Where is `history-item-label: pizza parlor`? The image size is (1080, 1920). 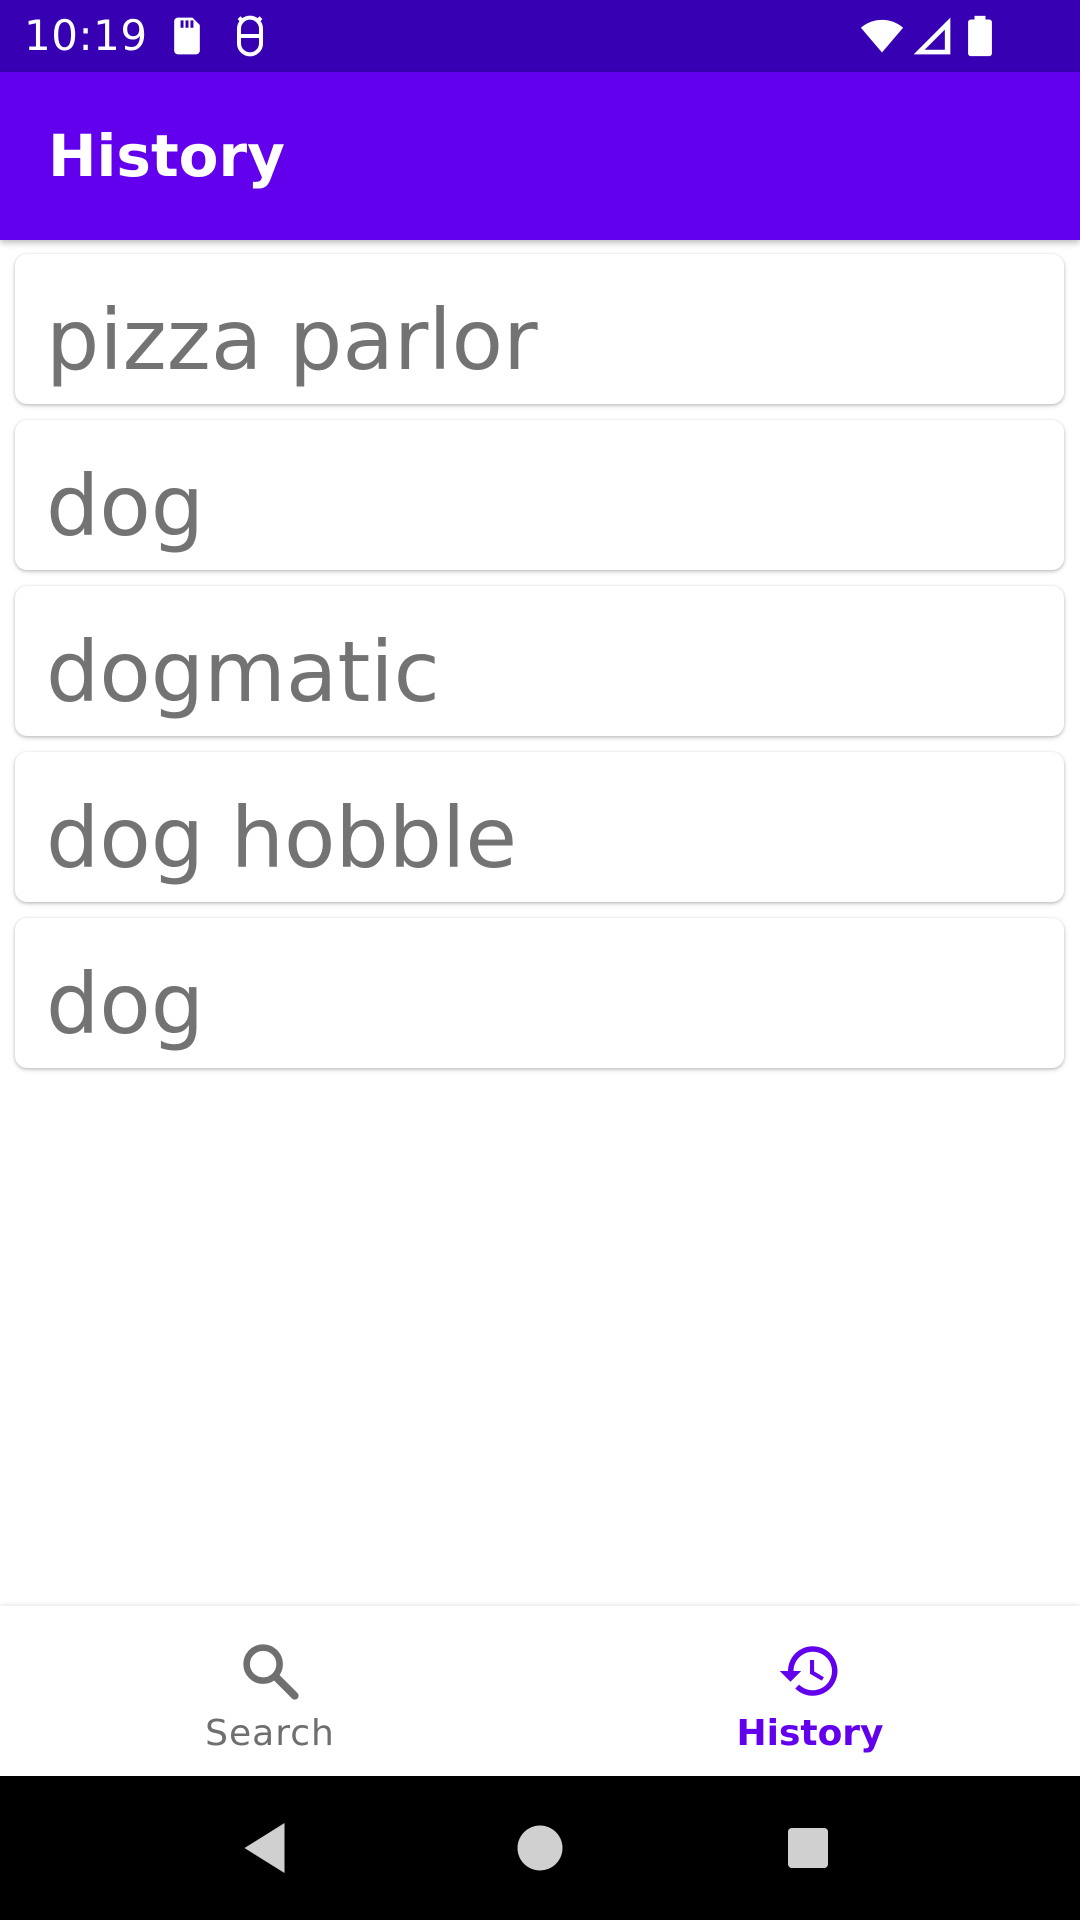 history-item-label: pizza parlor is located at coordinates (292, 340).